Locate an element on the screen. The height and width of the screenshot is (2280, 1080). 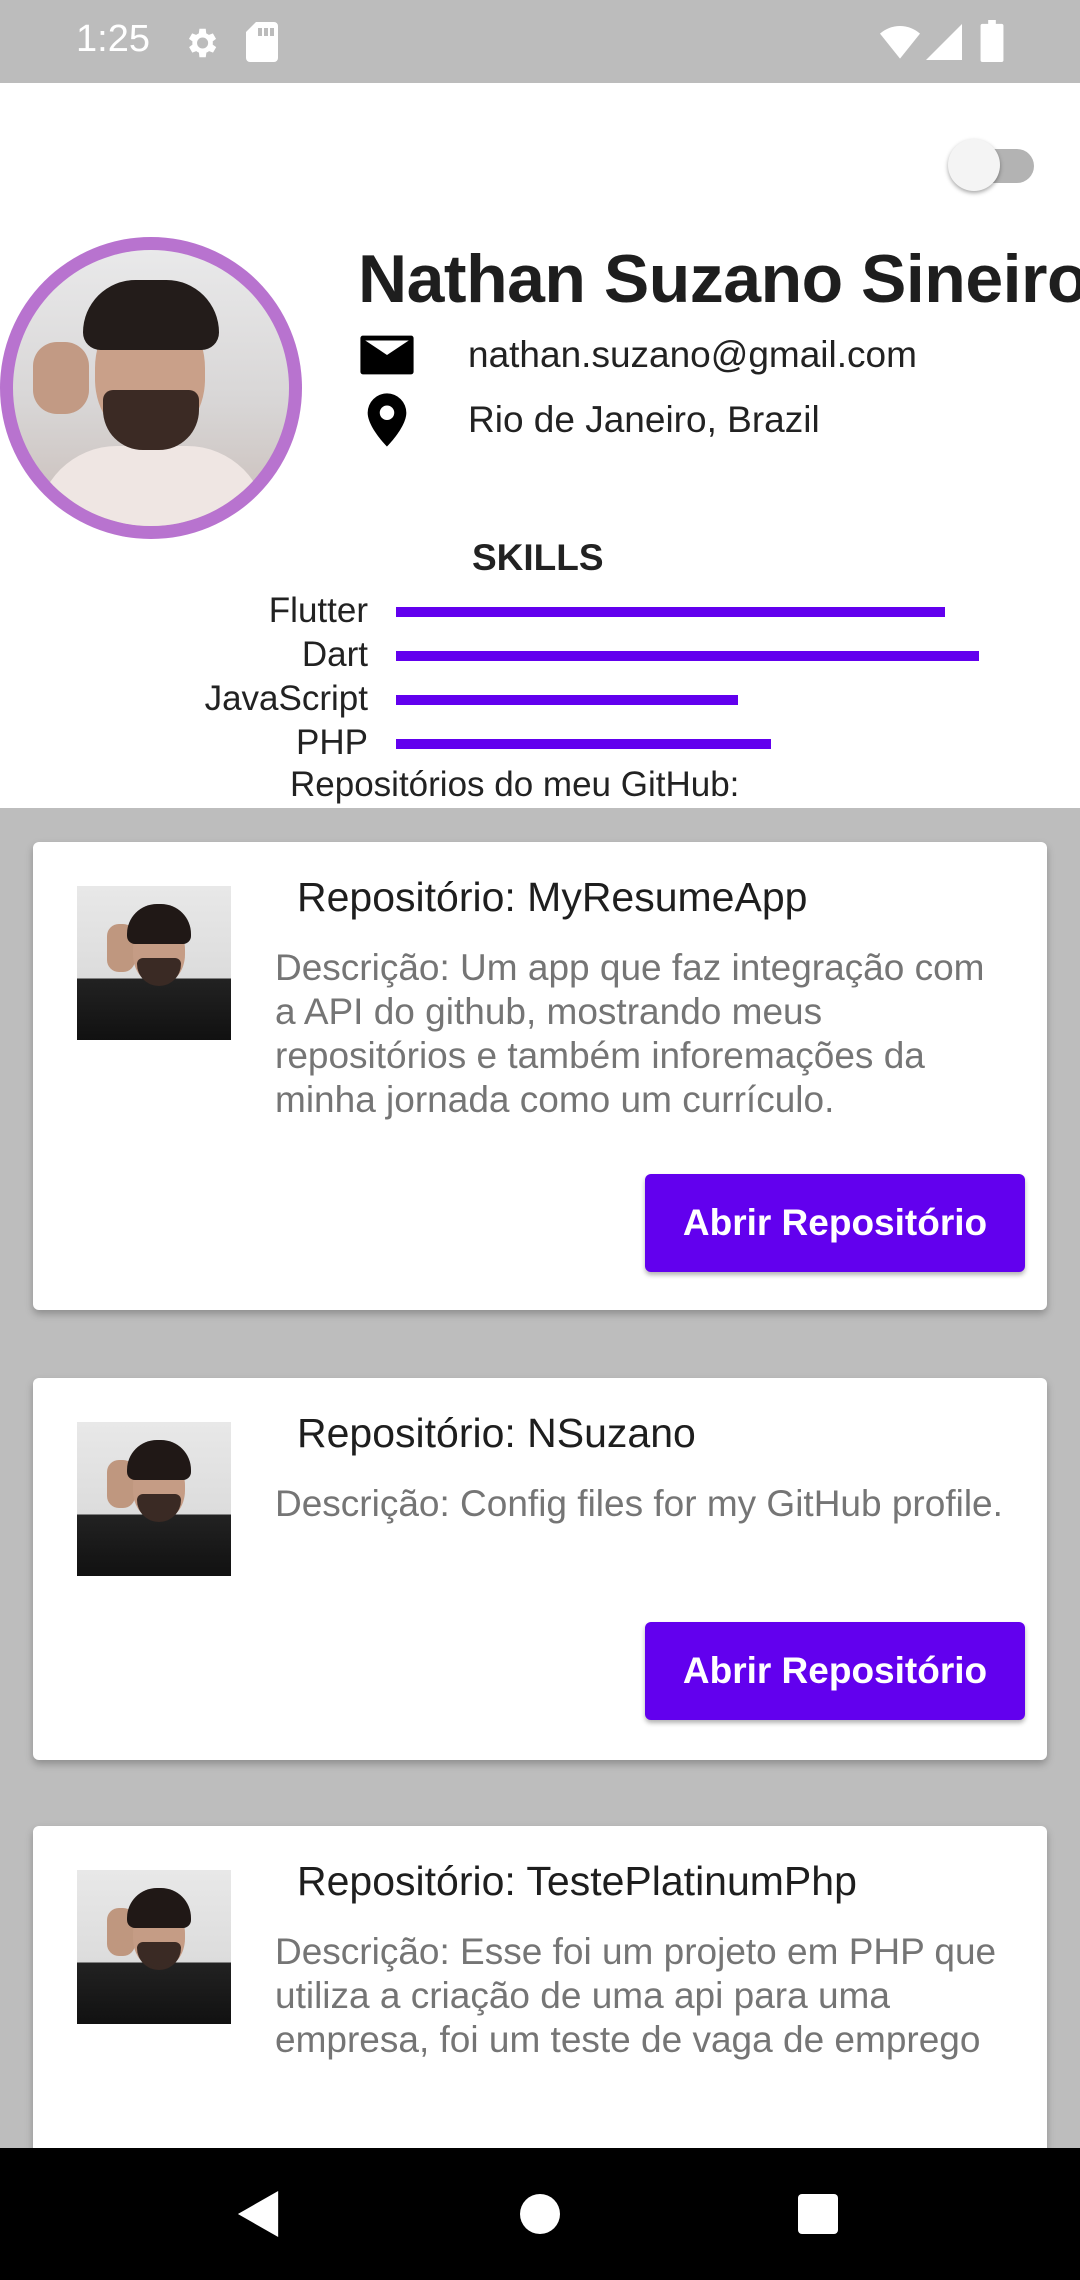
gear-icon is located at coordinates (202, 43).